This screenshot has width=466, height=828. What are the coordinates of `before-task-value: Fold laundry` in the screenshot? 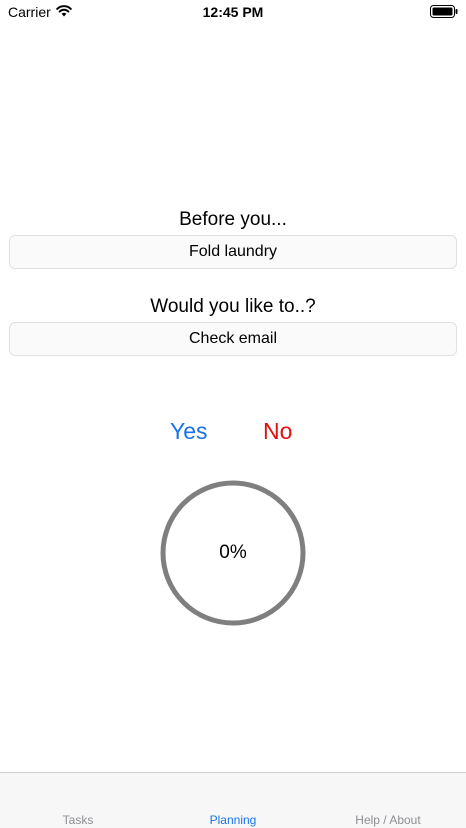 It's located at (233, 251).